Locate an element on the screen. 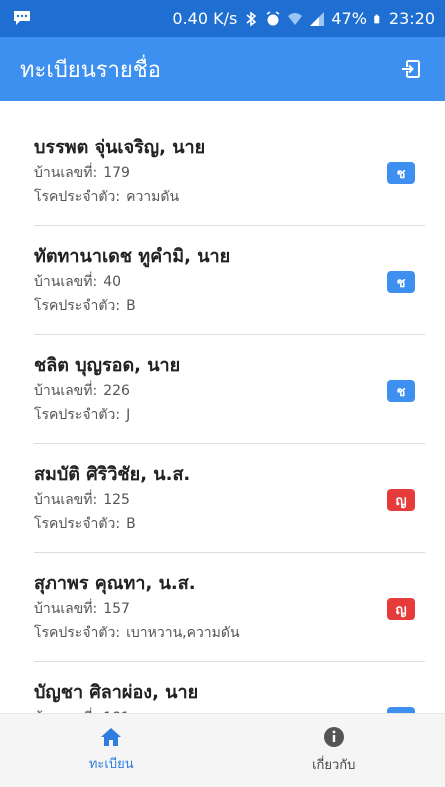 The width and height of the screenshot is (445, 787). resident-name: บรรพต จุ่นเจริญ, นาย is located at coordinates (120, 147).